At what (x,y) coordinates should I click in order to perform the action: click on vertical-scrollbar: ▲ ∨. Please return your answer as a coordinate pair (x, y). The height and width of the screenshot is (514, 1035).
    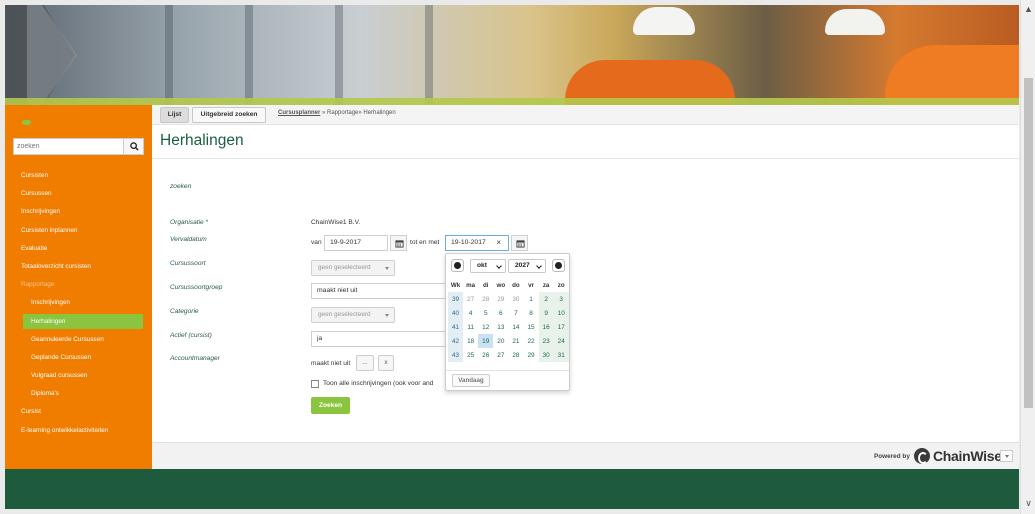
    Looking at the image, I should click on (1027, 257).